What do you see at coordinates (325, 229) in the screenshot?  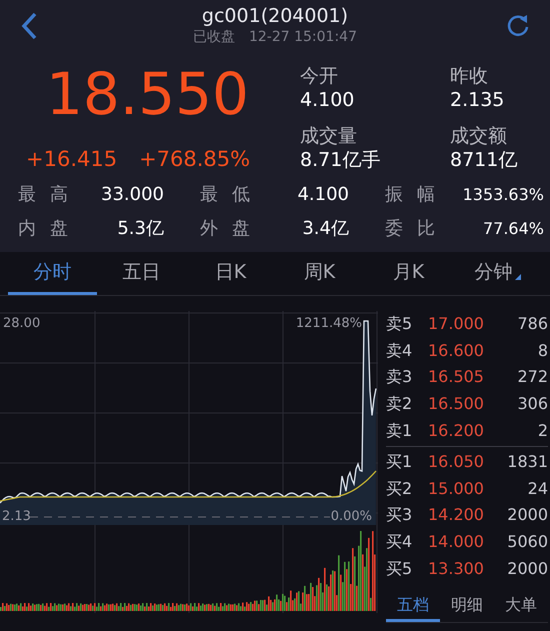 I see `stat-value: 3.4亿` at bounding box center [325, 229].